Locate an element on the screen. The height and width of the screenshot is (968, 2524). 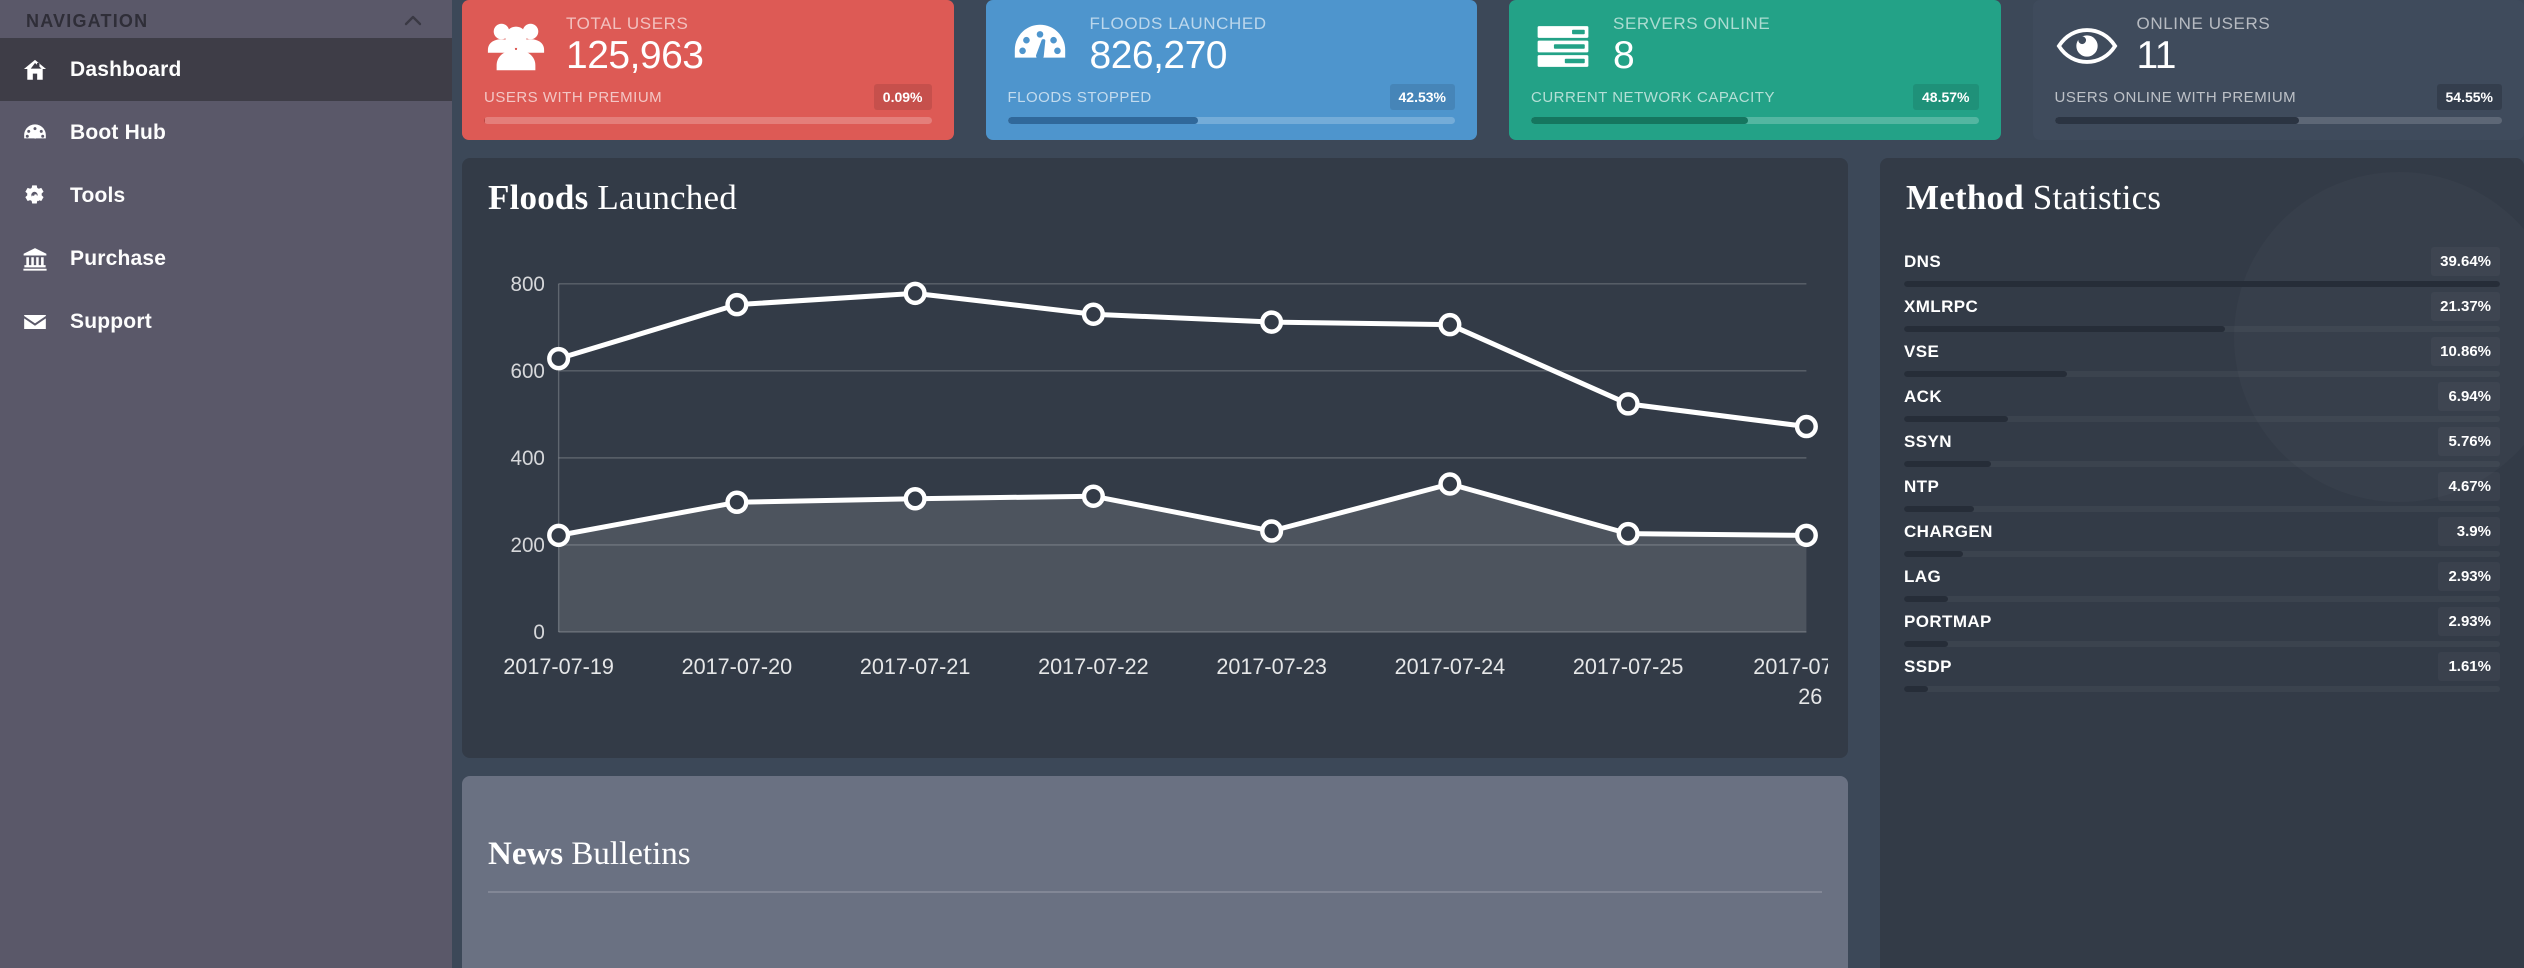
method-name: DNS is located at coordinates (1923, 261).